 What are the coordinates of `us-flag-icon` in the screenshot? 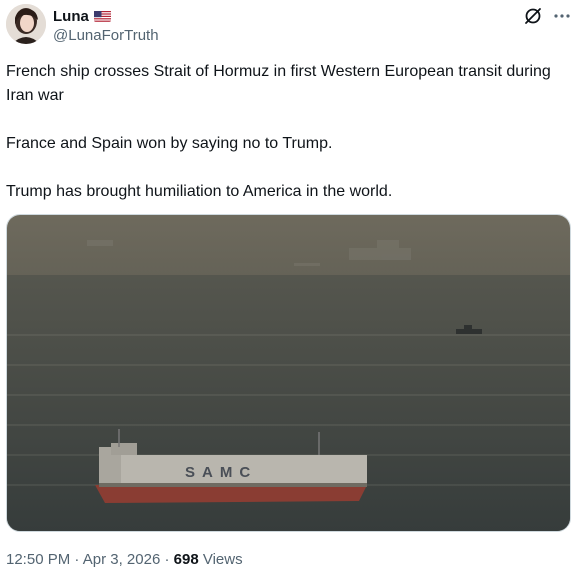 It's located at (102, 16).